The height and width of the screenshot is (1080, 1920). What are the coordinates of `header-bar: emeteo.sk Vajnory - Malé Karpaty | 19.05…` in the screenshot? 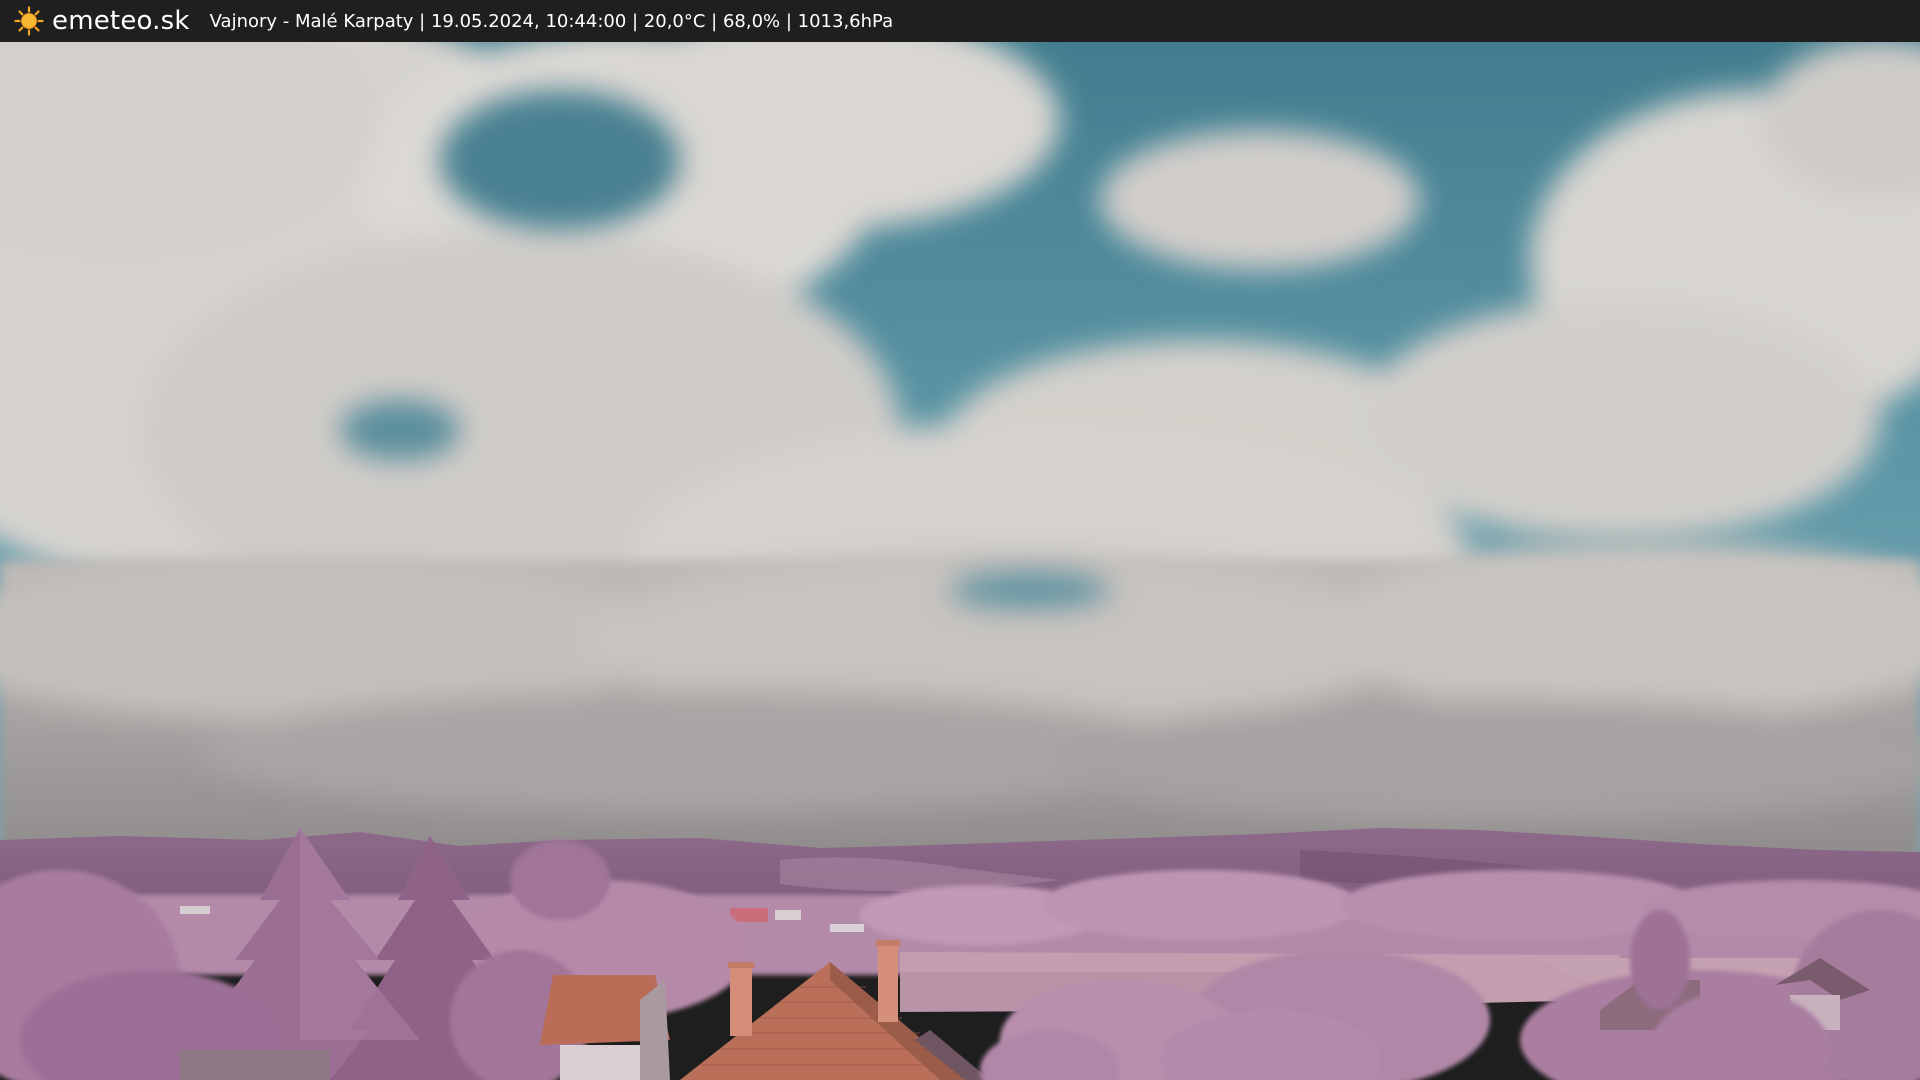 It's located at (960, 21).